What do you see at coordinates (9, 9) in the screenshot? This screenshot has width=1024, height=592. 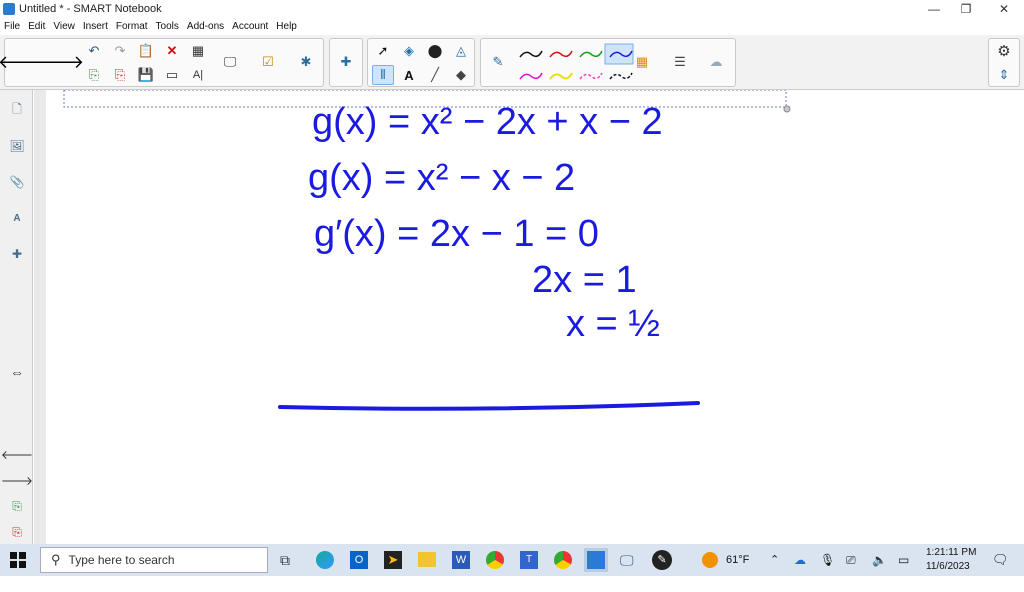 I see `smart-notebook-icon` at bounding box center [9, 9].